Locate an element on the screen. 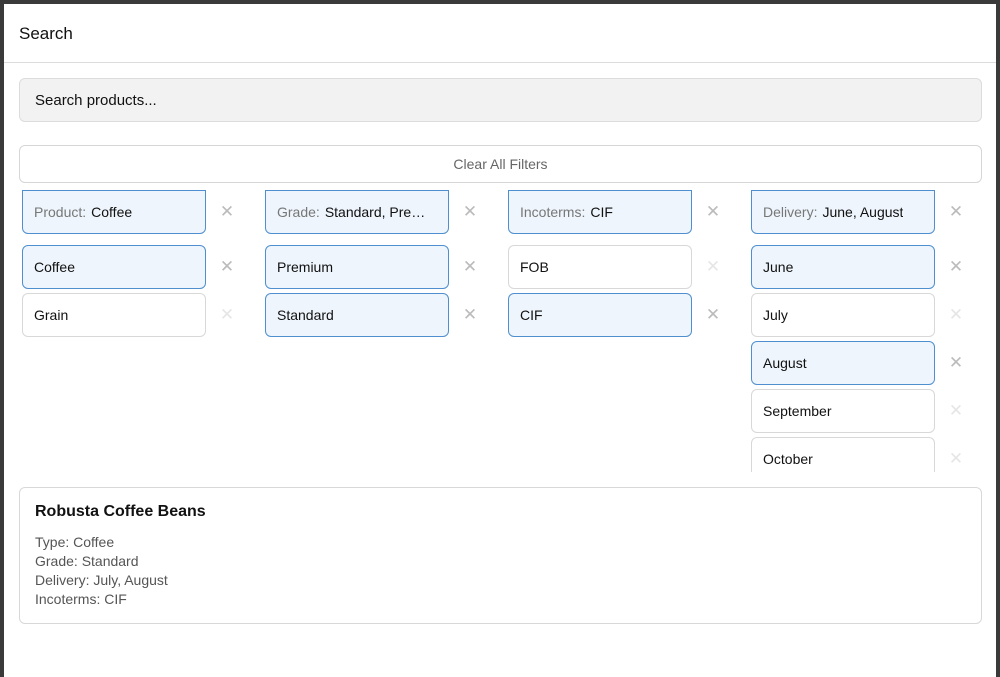  result-type: Type: Coffee is located at coordinates (75, 542).